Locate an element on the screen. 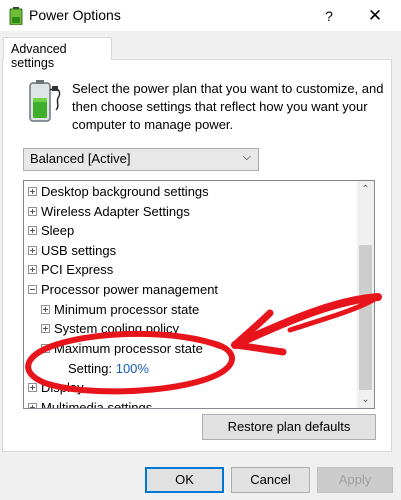 The image size is (401, 500). tree-item-label: PCI Express is located at coordinates (77, 269).